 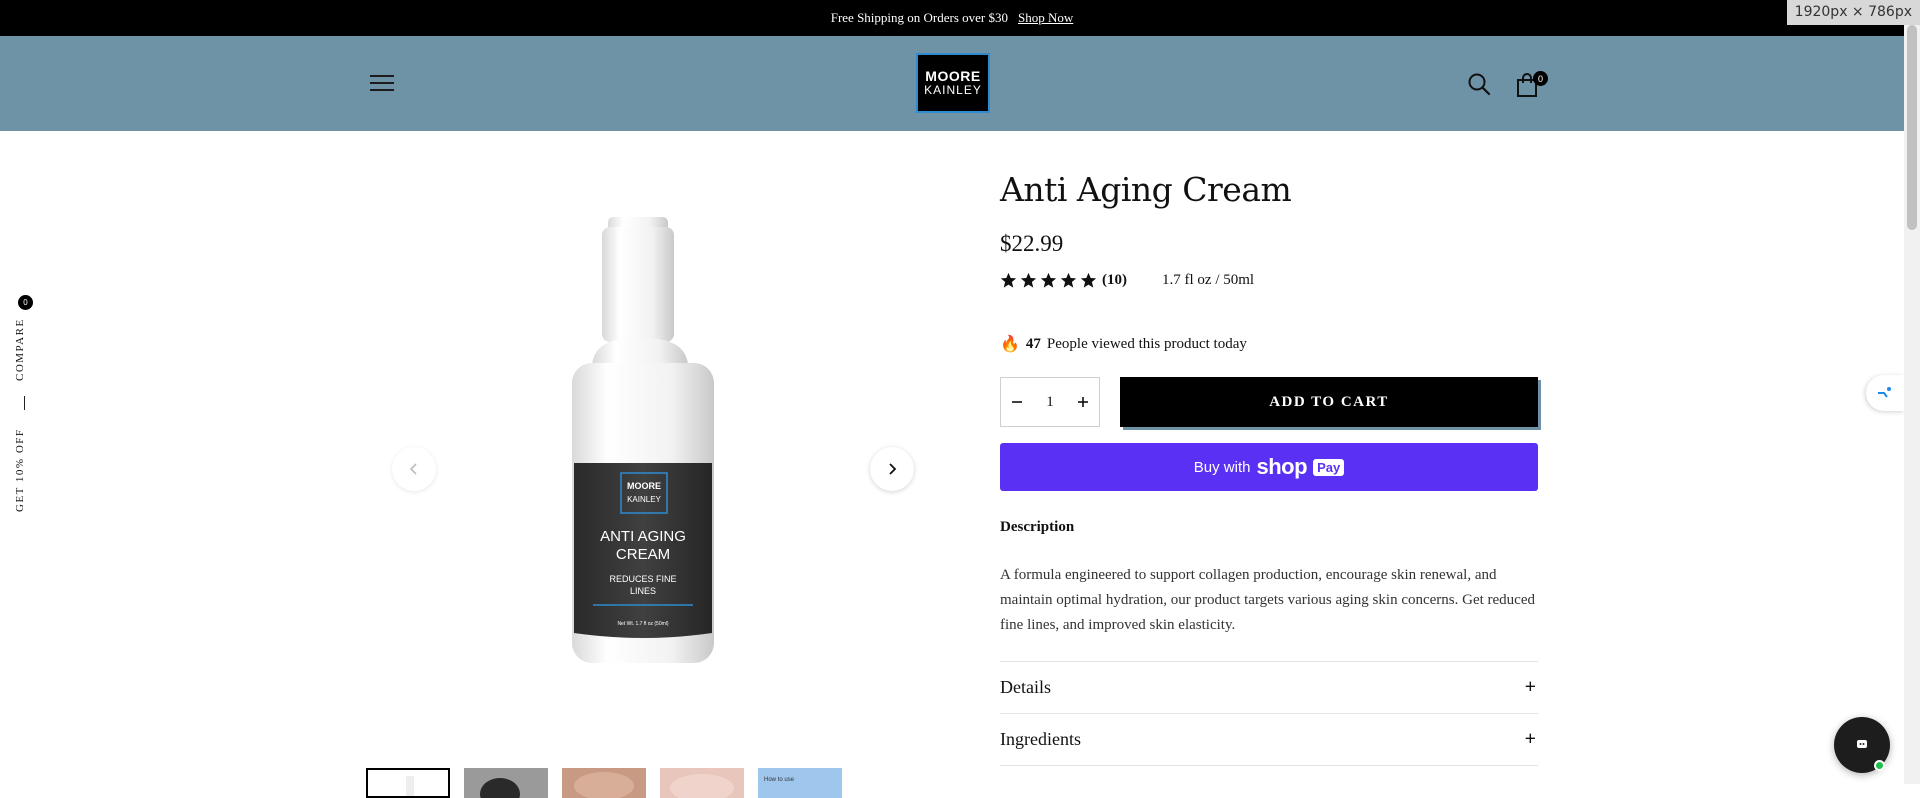 What do you see at coordinates (1329, 467) in the screenshot?
I see `pay-badge: Pay` at bounding box center [1329, 467].